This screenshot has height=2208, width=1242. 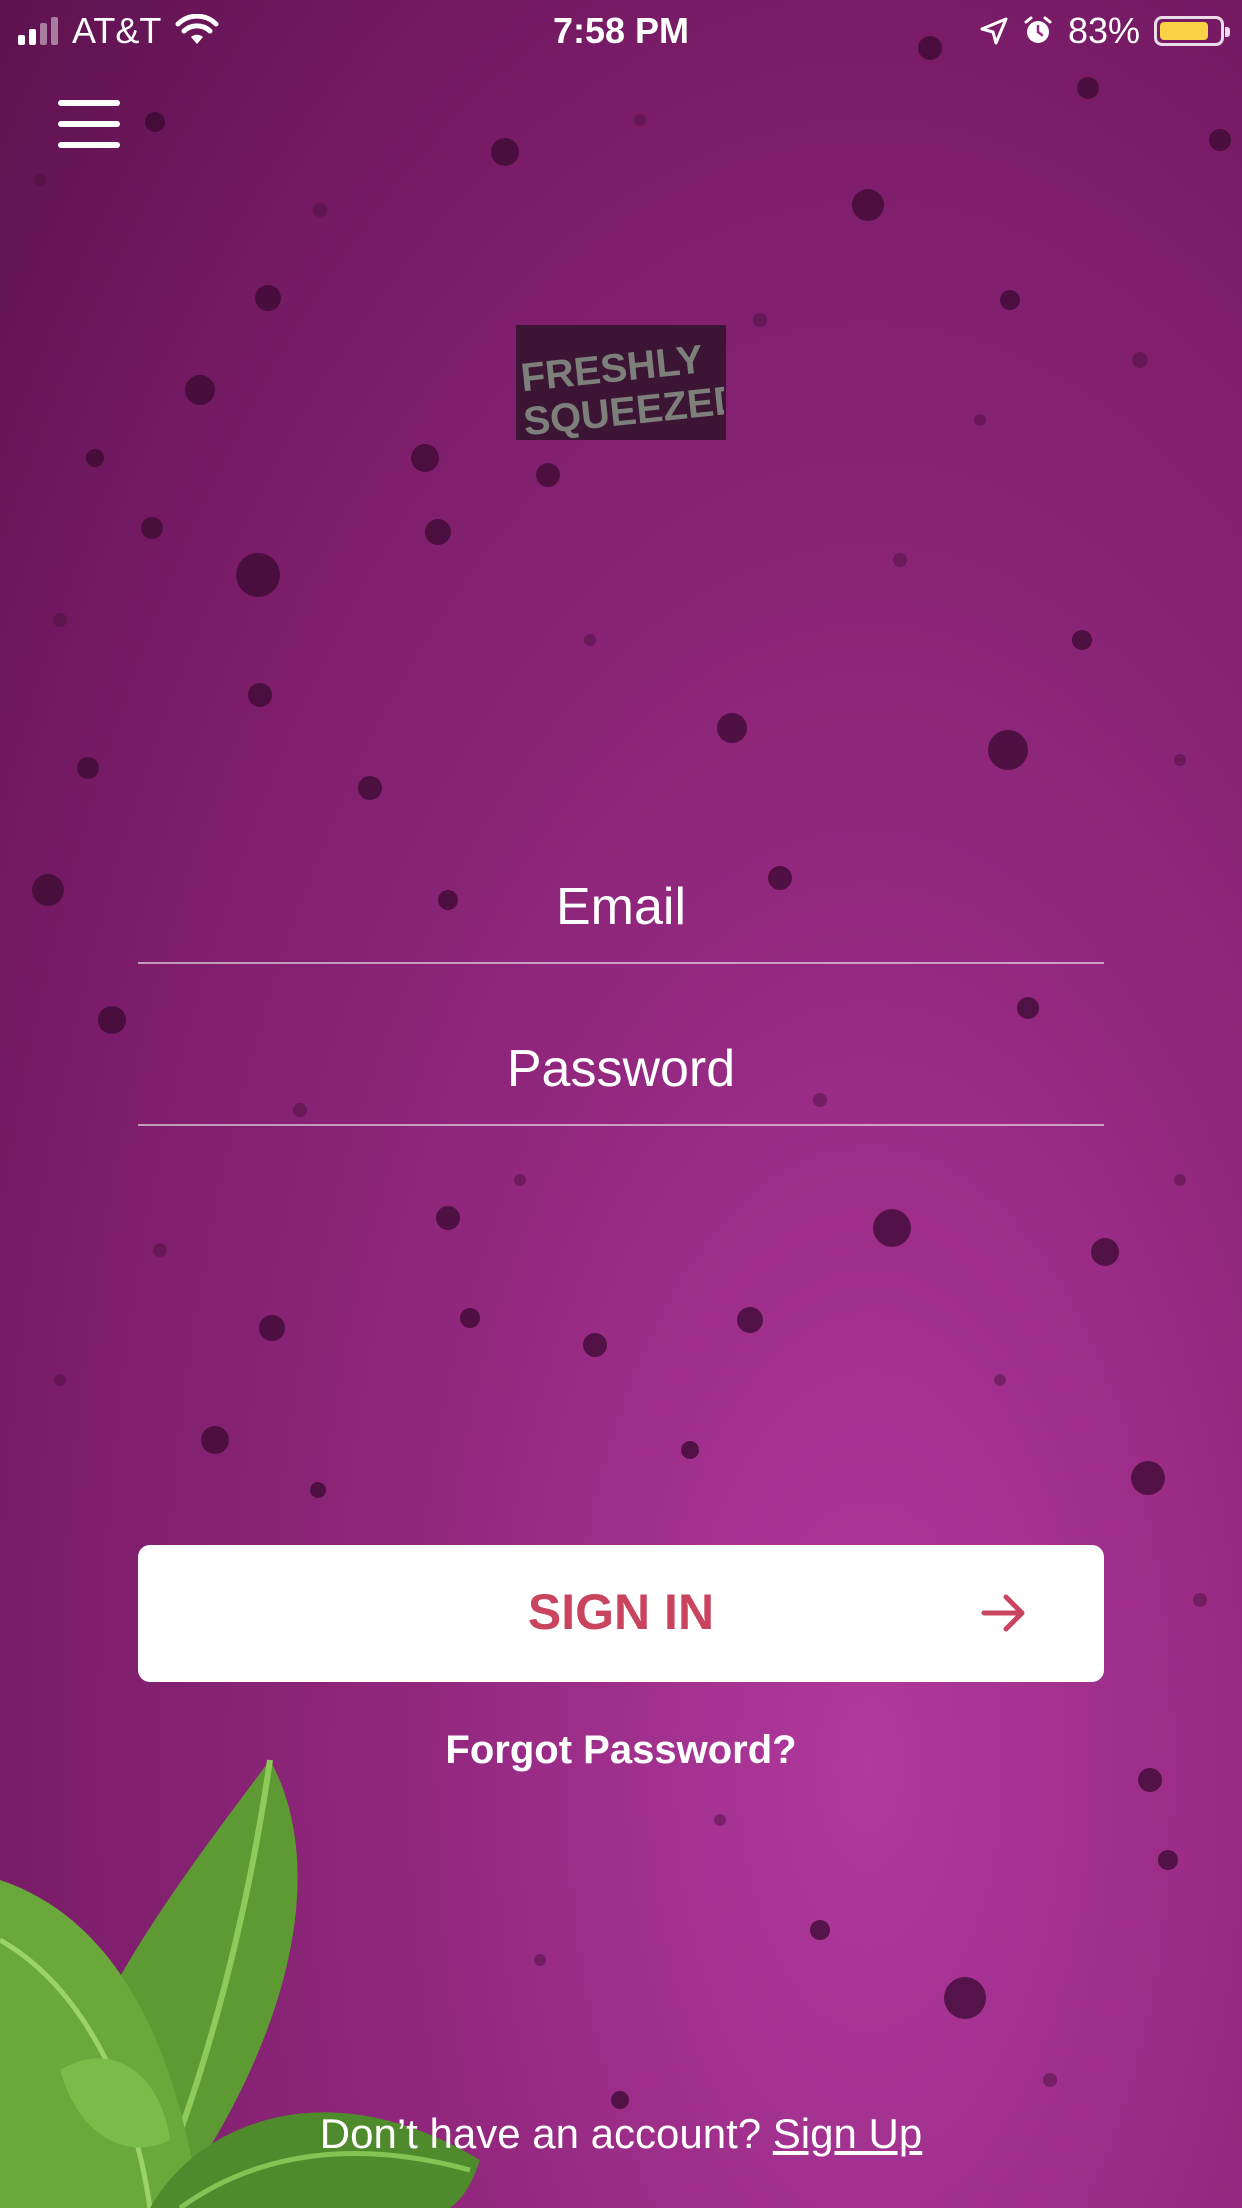 I want to click on sign-in-label: SIGN IN, so click(x=621, y=1612).